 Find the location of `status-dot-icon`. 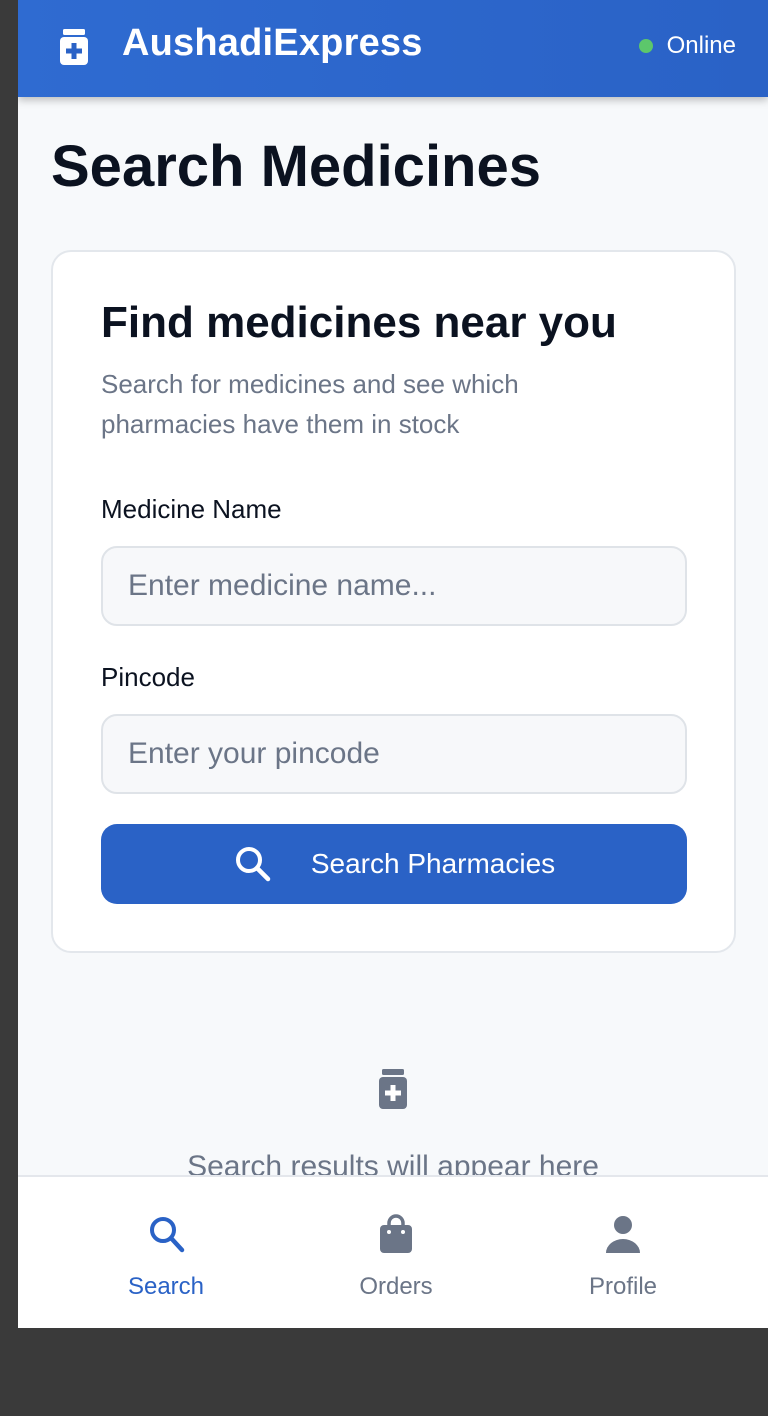

status-dot-icon is located at coordinates (645, 46).